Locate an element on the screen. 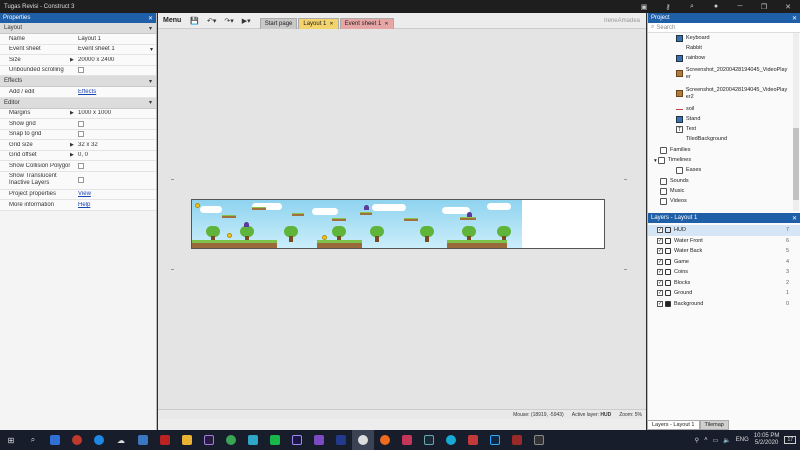  section-effects: Effects ▾ is located at coordinates (78, 81).